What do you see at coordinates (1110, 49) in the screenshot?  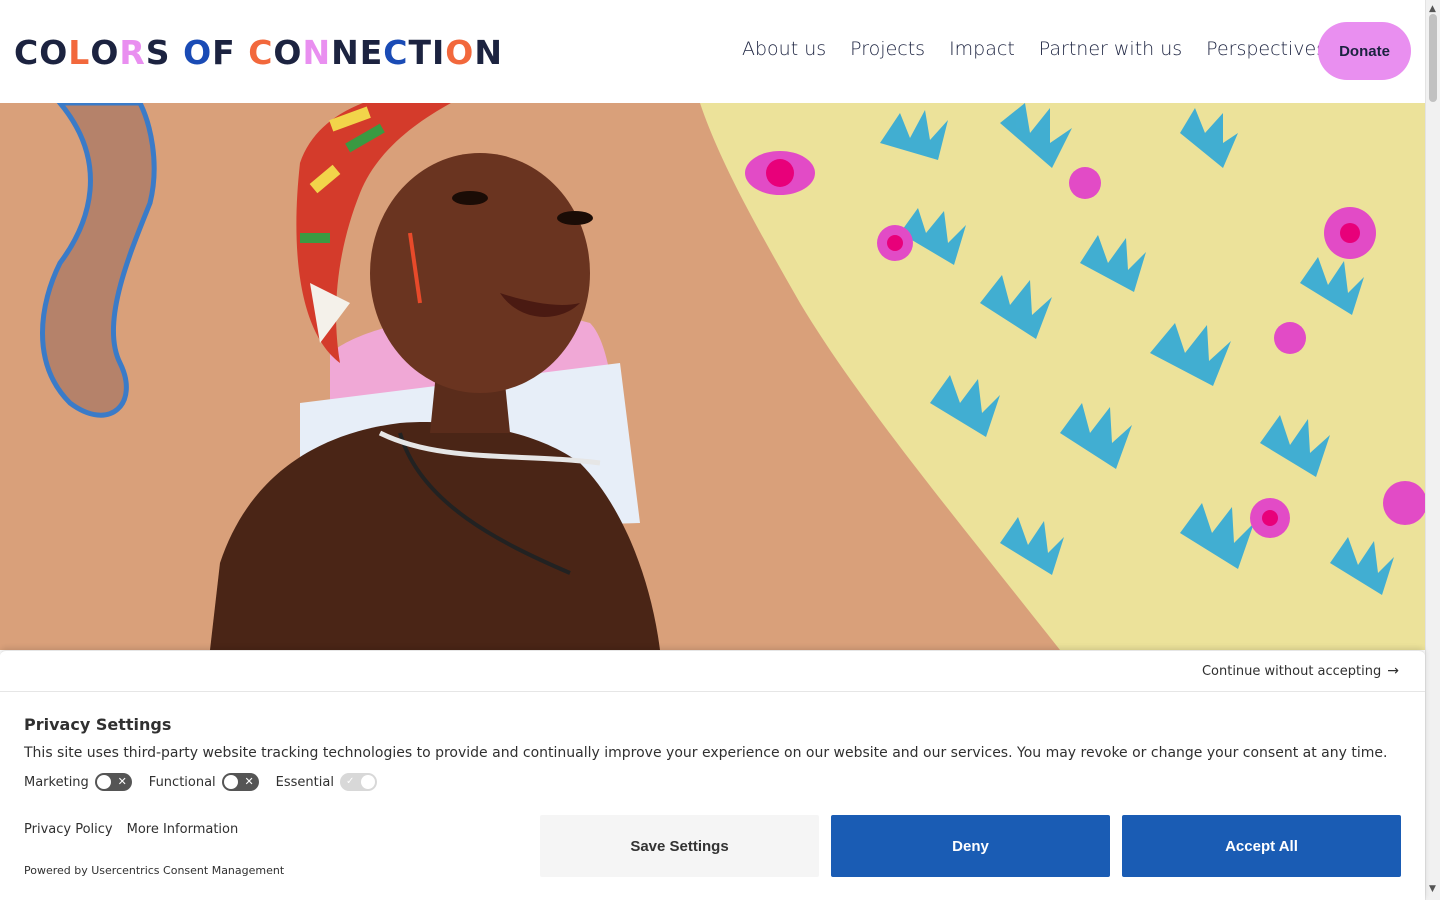 I see `nav-item-partner-with-us: Partner with us` at bounding box center [1110, 49].